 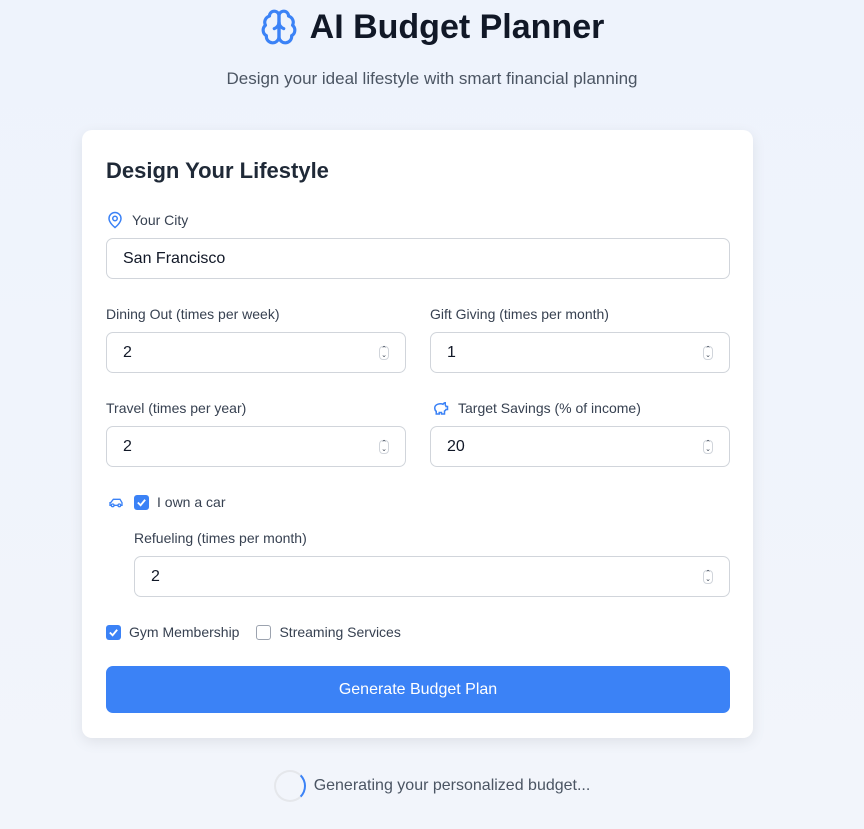 I want to click on city-input: San Francisco, so click(x=418, y=258).